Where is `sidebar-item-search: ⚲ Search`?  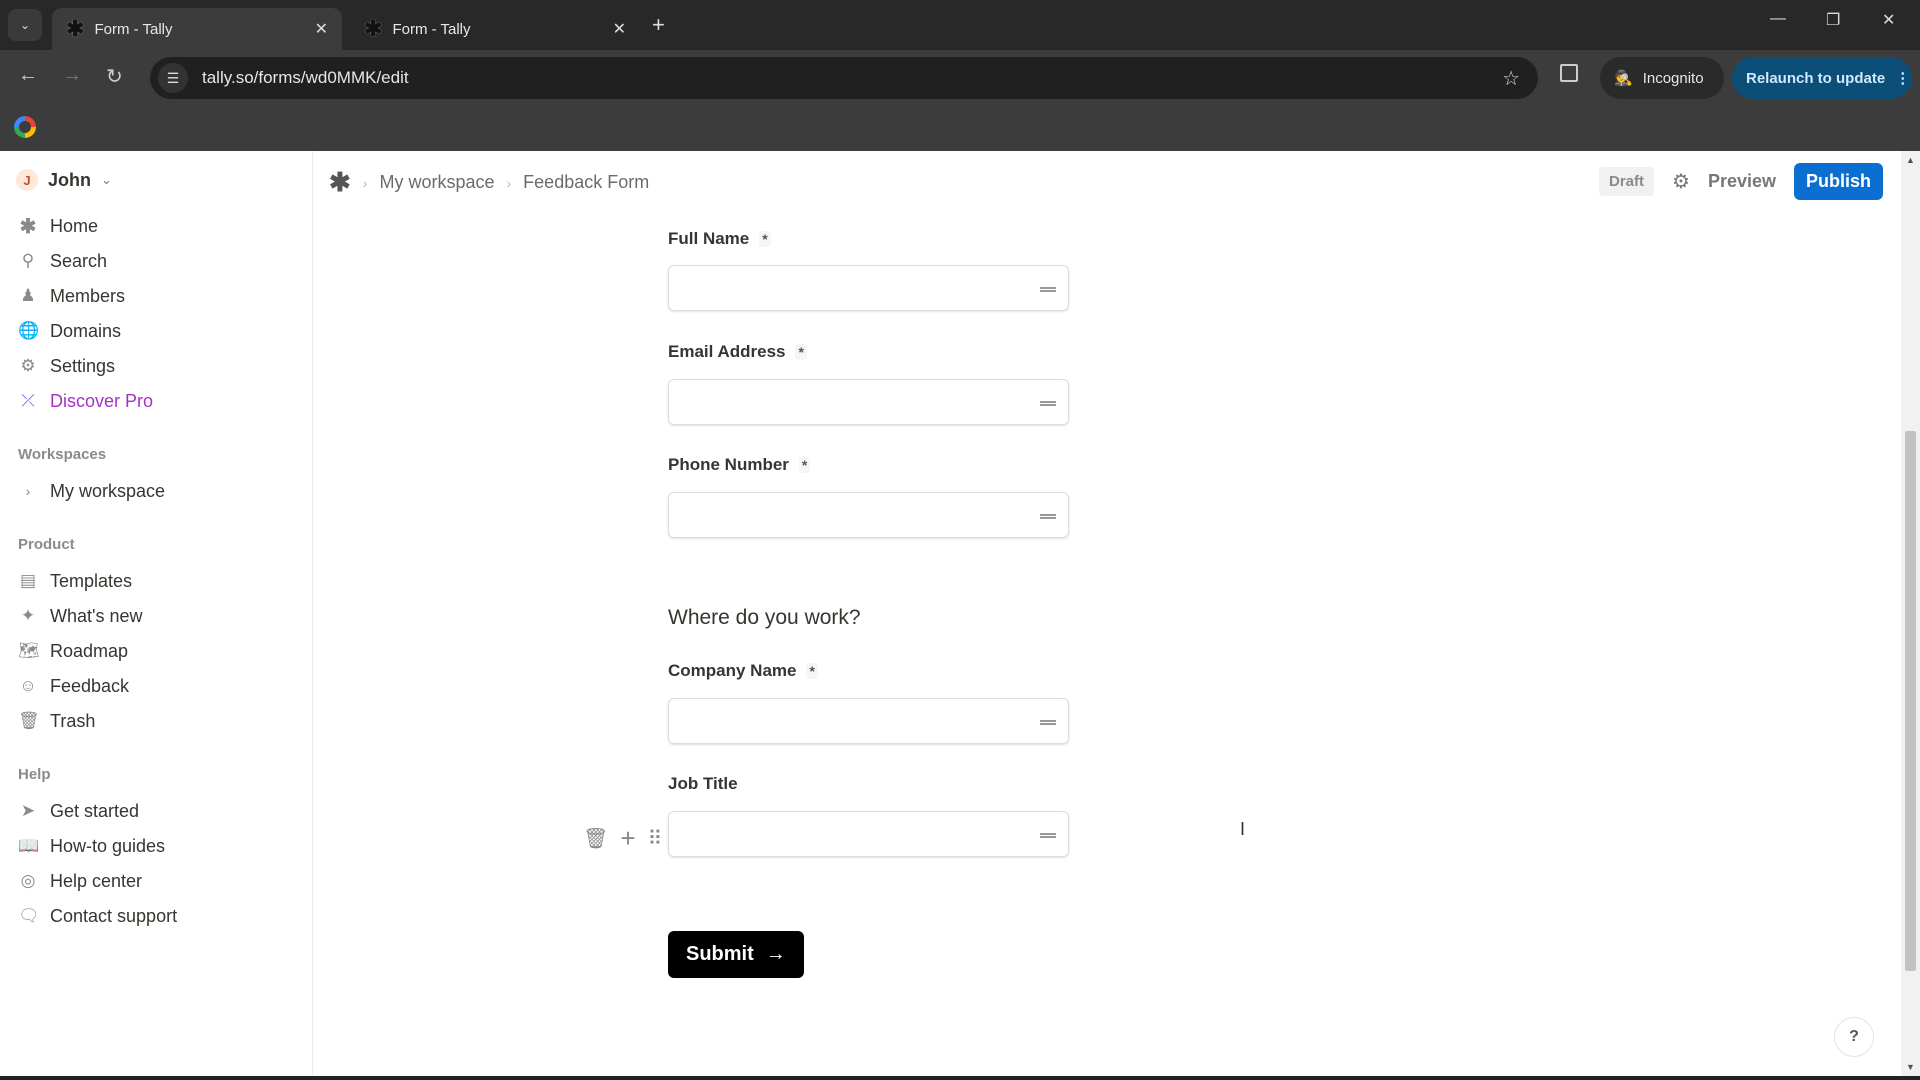
sidebar-item-search: ⚲ Search is located at coordinates (62, 261).